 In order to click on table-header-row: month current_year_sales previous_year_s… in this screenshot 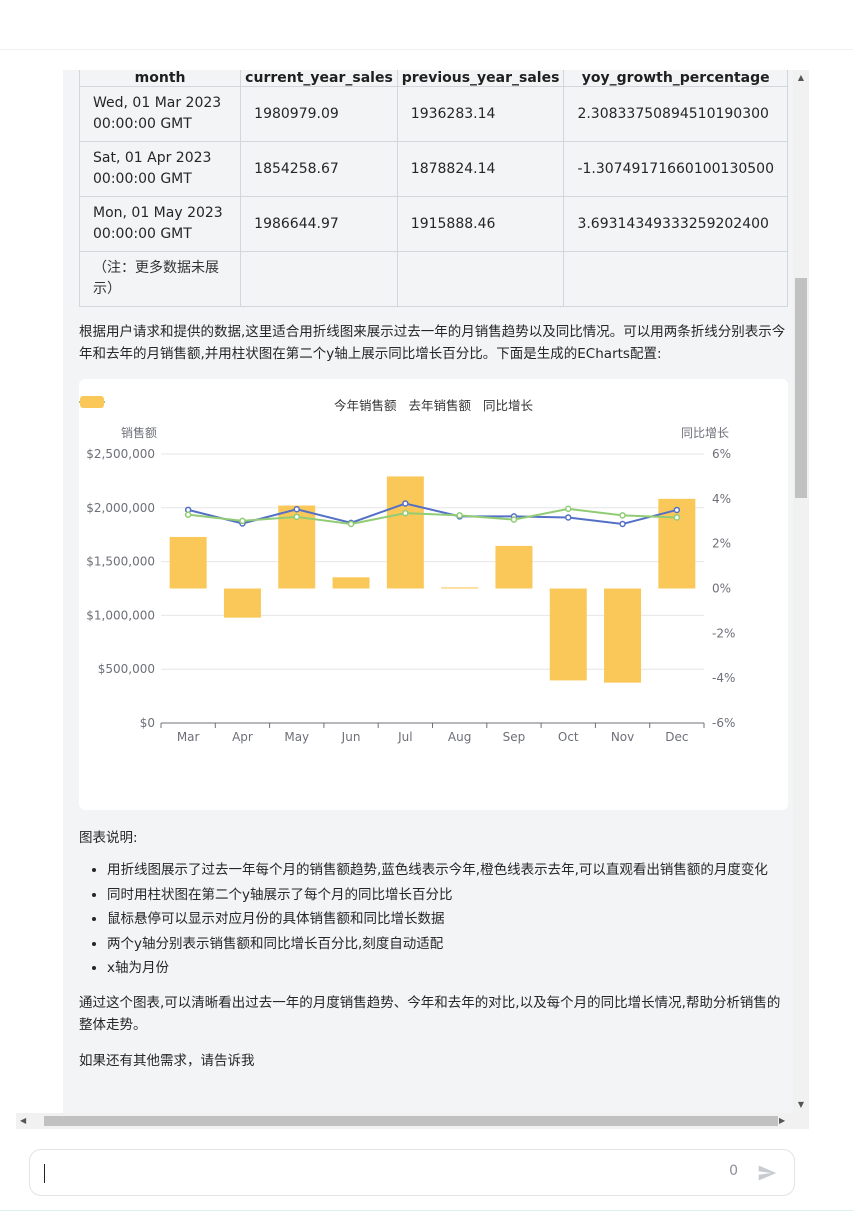, I will do `click(433, 78)`.